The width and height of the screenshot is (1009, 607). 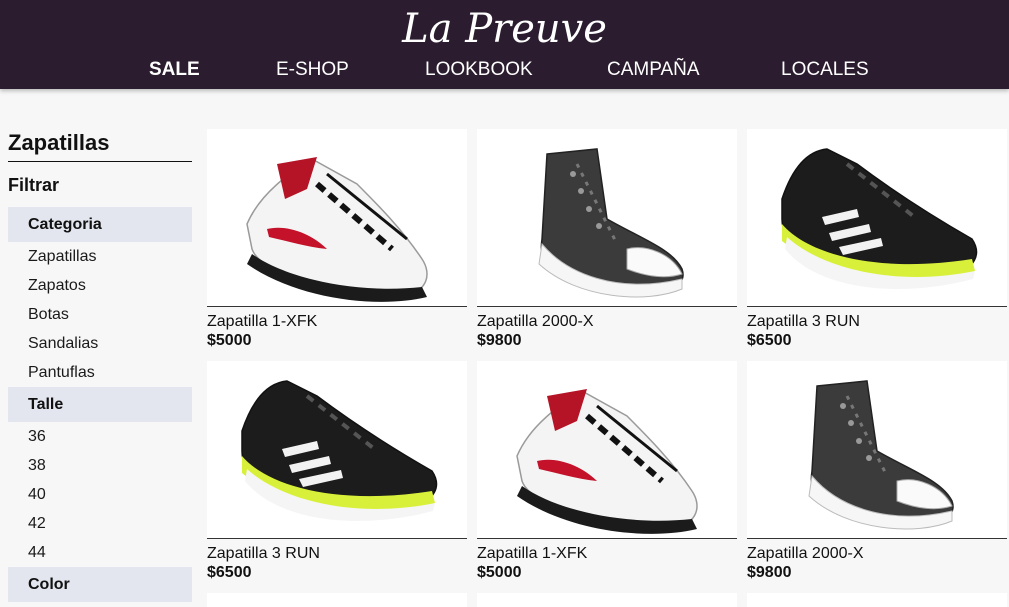 What do you see at coordinates (100, 343) in the screenshot?
I see `filter-option-sandalias: Sandalias` at bounding box center [100, 343].